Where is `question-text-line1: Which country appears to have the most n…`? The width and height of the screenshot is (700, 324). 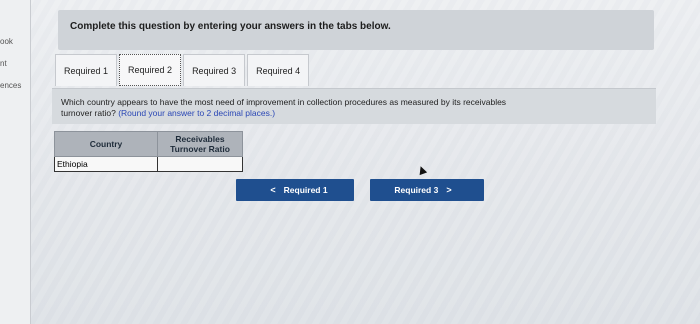
question-text-line1: Which country appears to have the most n… is located at coordinates (284, 102).